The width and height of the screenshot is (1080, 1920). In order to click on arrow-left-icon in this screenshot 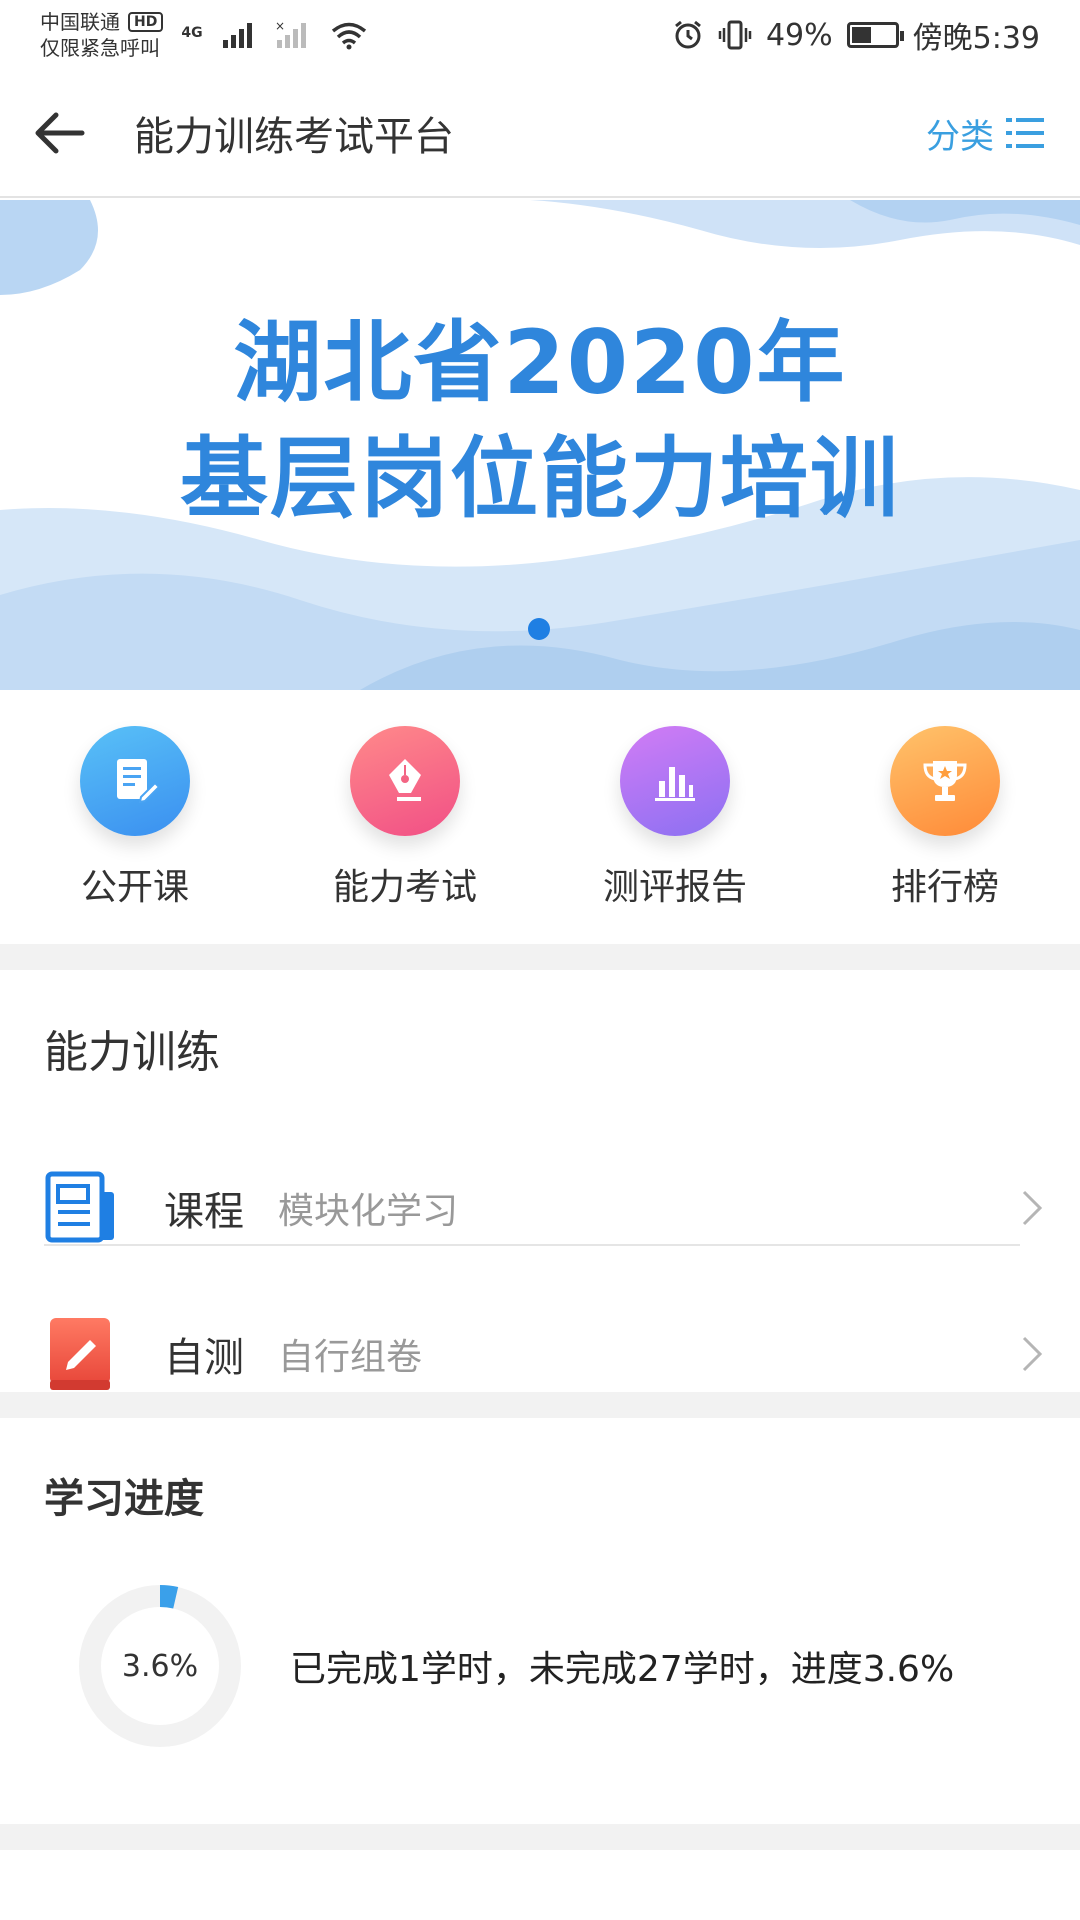, I will do `click(60, 133)`.